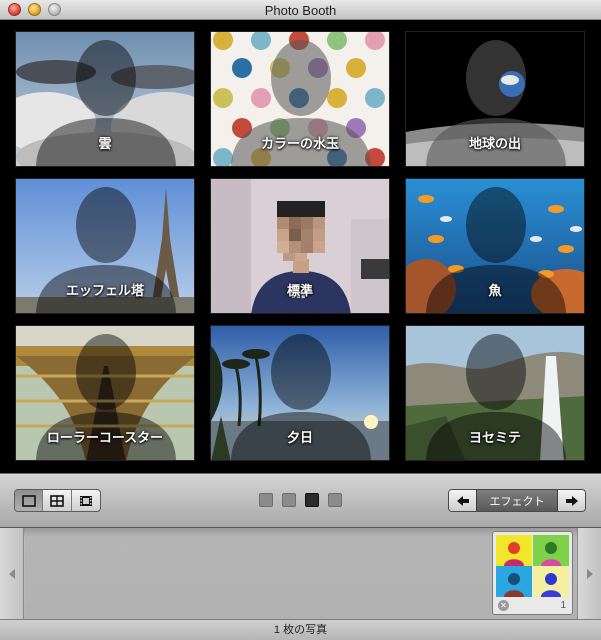 This screenshot has width=601, height=640. What do you see at coordinates (105, 246) in the screenshot?
I see `effect-tile-eiffel-tower: エッフェル塔` at bounding box center [105, 246].